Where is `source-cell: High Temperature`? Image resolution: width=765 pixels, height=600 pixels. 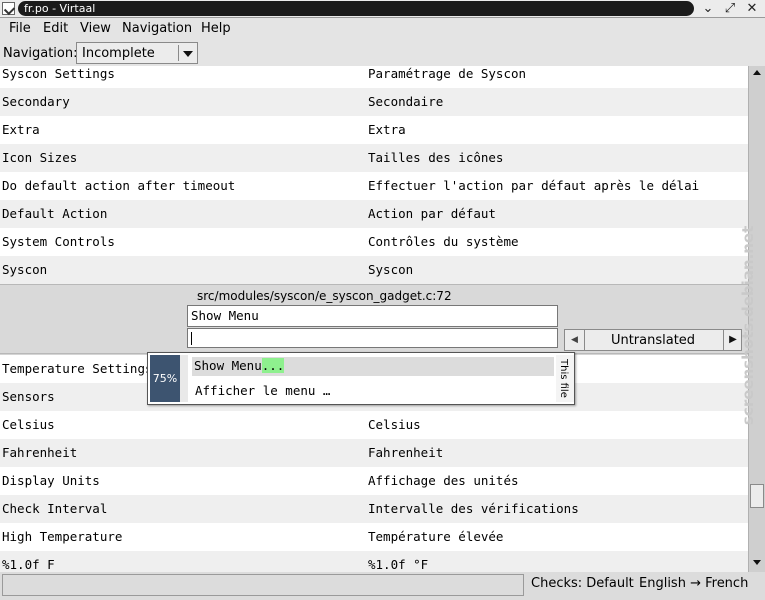 source-cell: High Temperature is located at coordinates (62, 536).